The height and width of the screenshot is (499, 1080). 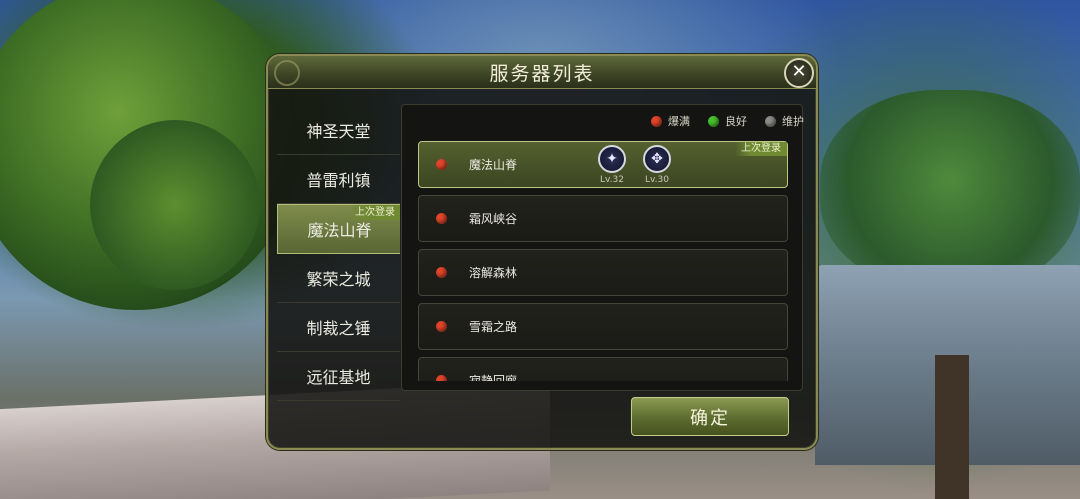 I want to click on legend-item: 良好, so click(x=727, y=121).